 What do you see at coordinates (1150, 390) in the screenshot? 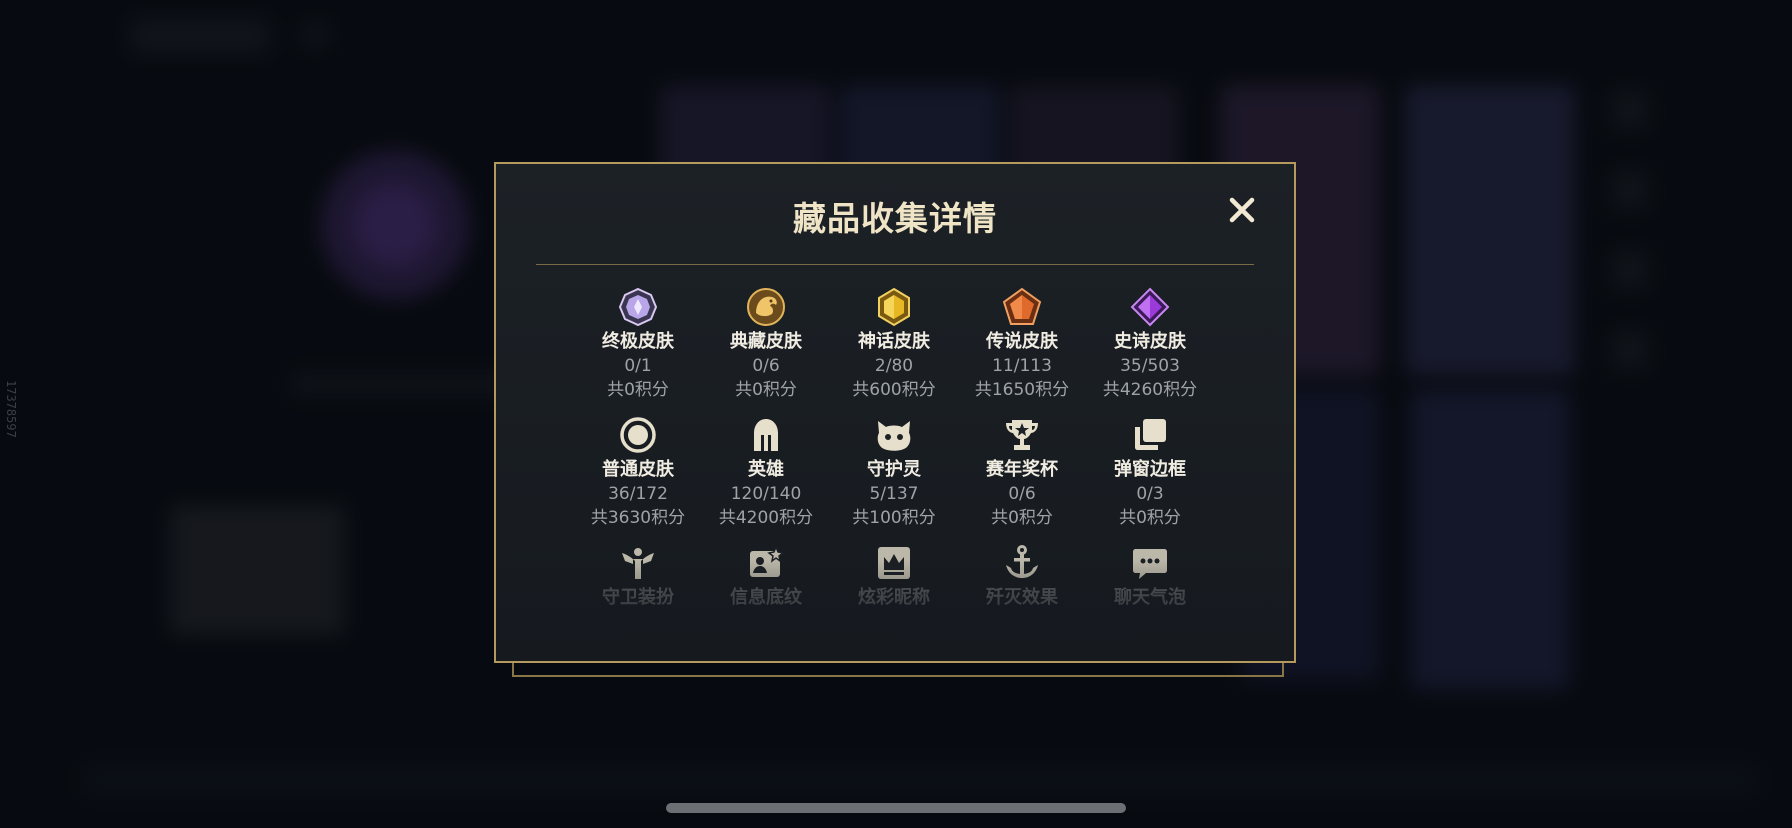
I see `item-points: 共4260积分` at bounding box center [1150, 390].